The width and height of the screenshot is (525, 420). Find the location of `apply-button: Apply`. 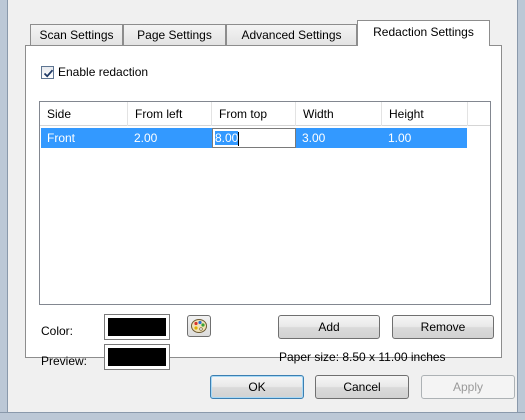

apply-button: Apply is located at coordinates (468, 387).